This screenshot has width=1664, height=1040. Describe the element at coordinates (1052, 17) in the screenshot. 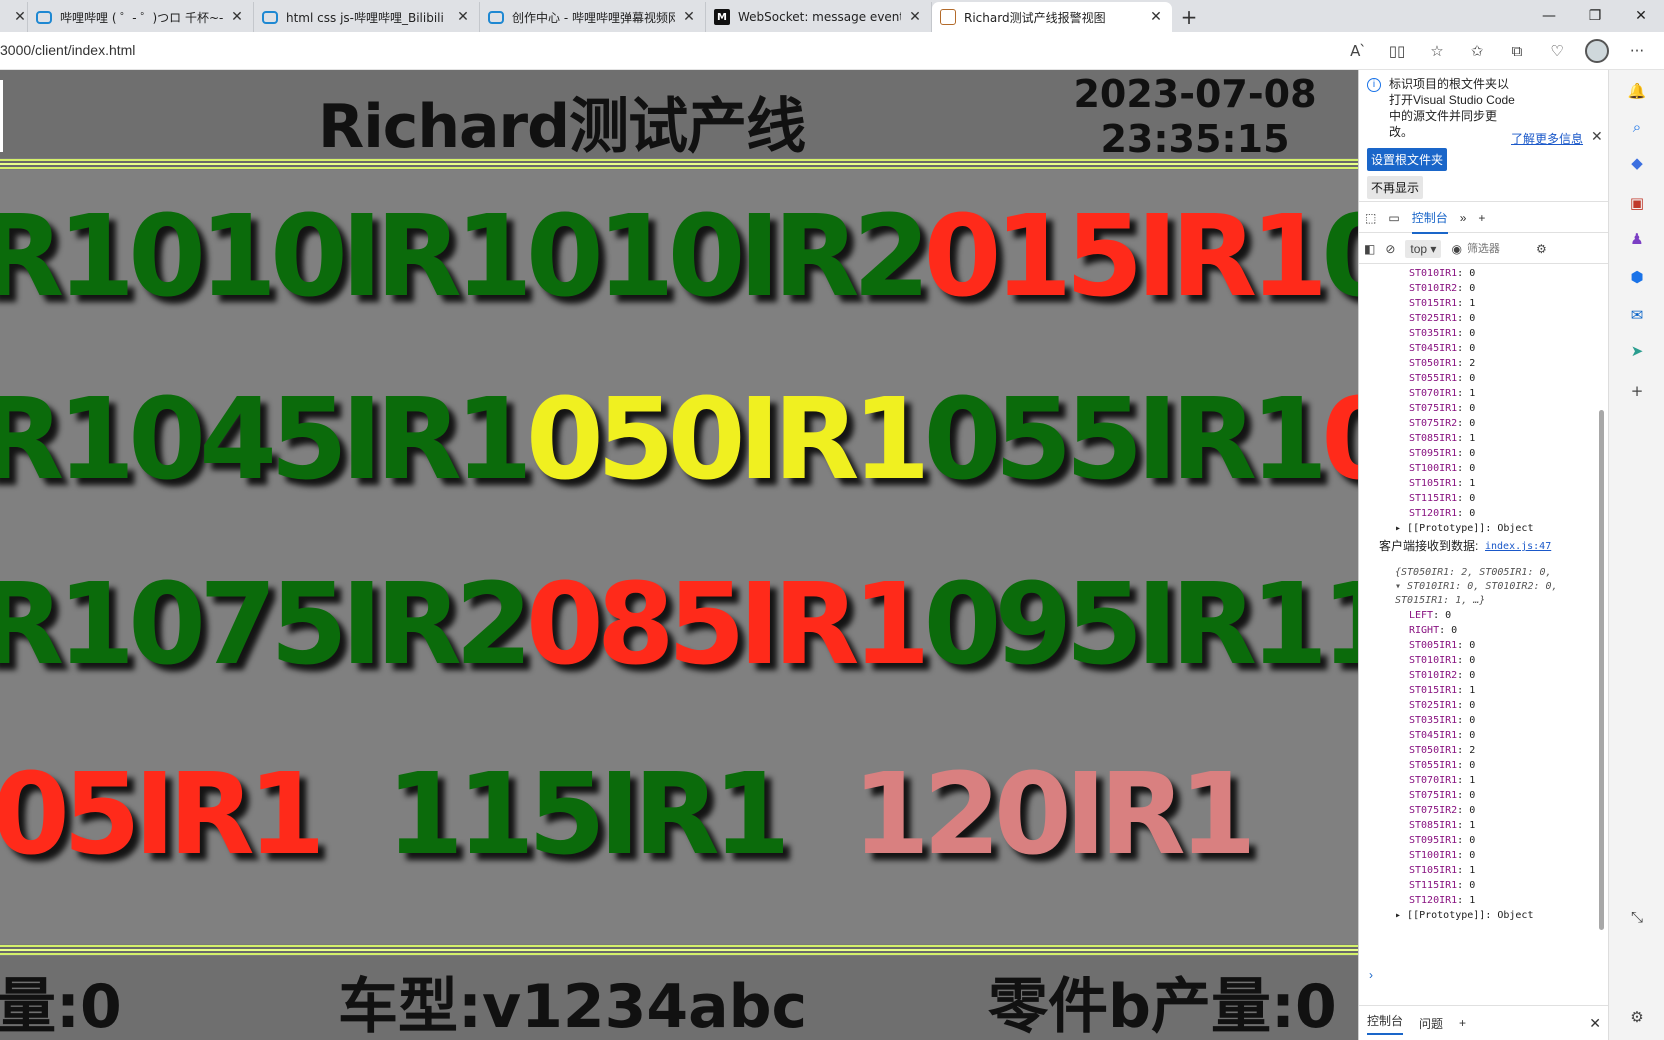

I see `tab-richard-active: Richard测试产线报警视图 ✕` at that location.